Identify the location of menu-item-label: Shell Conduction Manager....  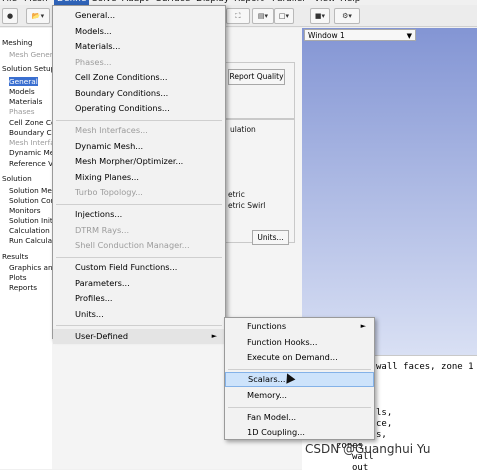
(132, 245).